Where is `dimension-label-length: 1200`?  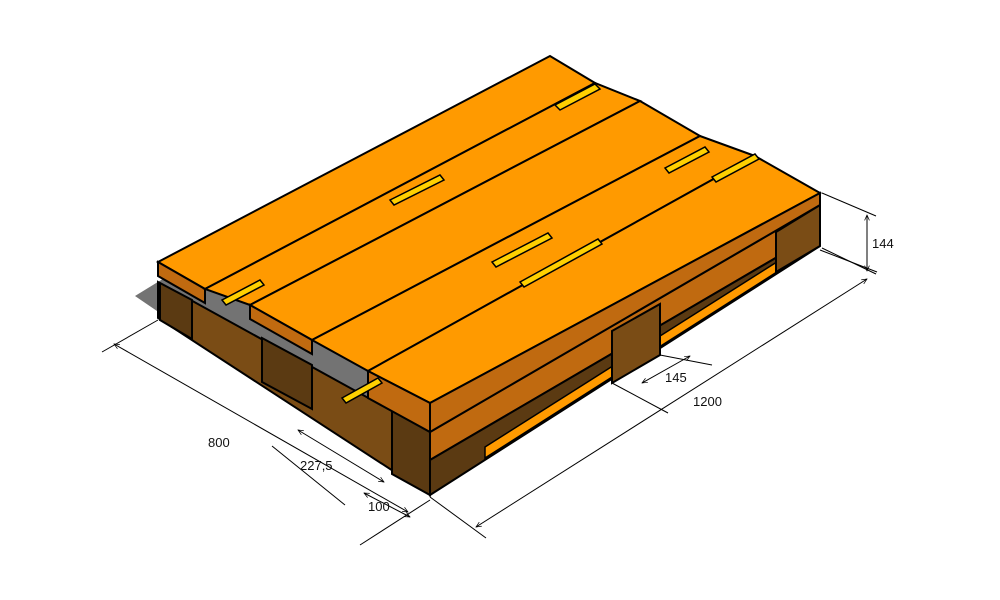 dimension-label-length: 1200 is located at coordinates (707, 401).